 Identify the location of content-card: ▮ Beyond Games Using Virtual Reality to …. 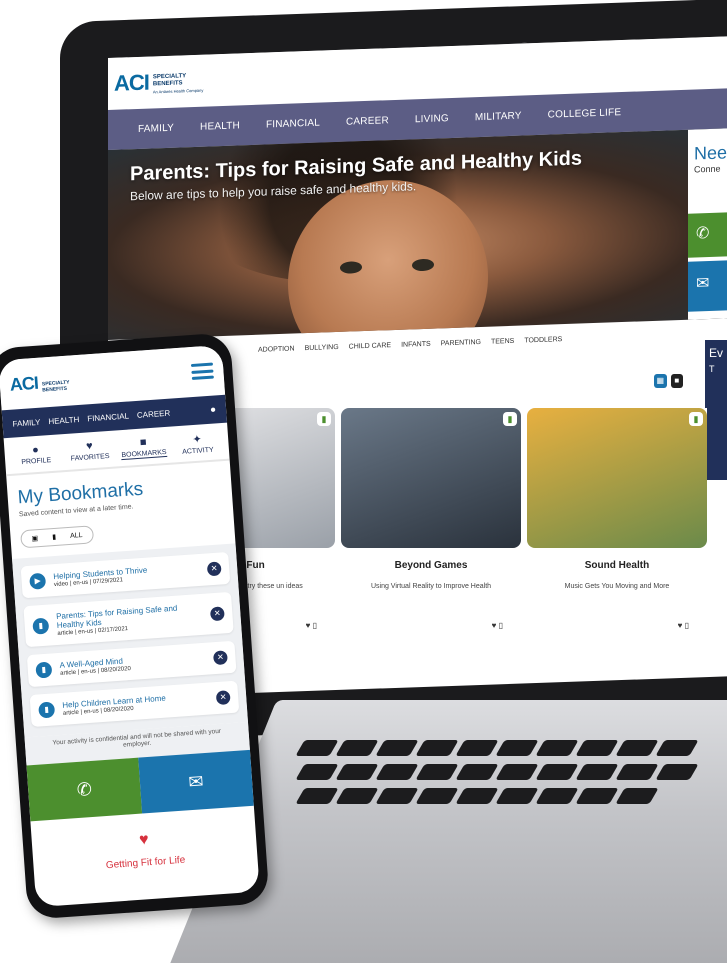
(431, 528).